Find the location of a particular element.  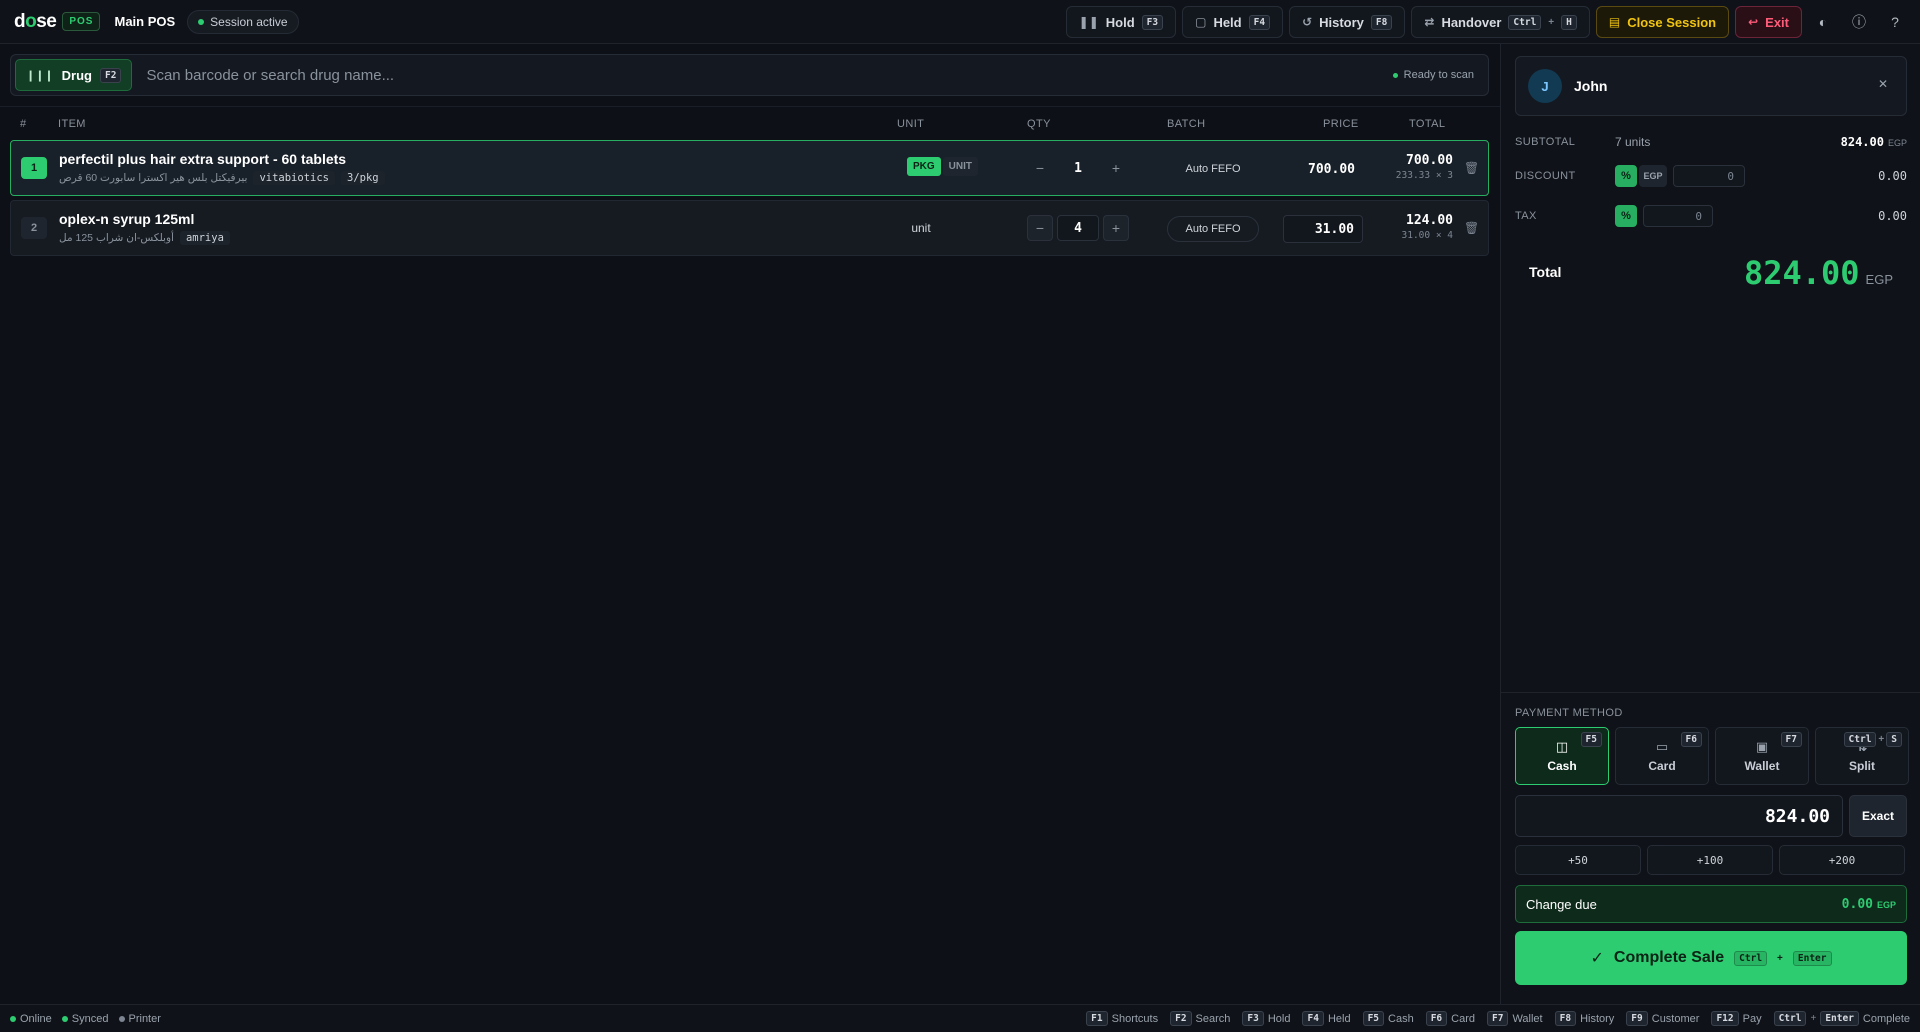

payment-method-cash: F5 ◫ Cash is located at coordinates (1562, 756).